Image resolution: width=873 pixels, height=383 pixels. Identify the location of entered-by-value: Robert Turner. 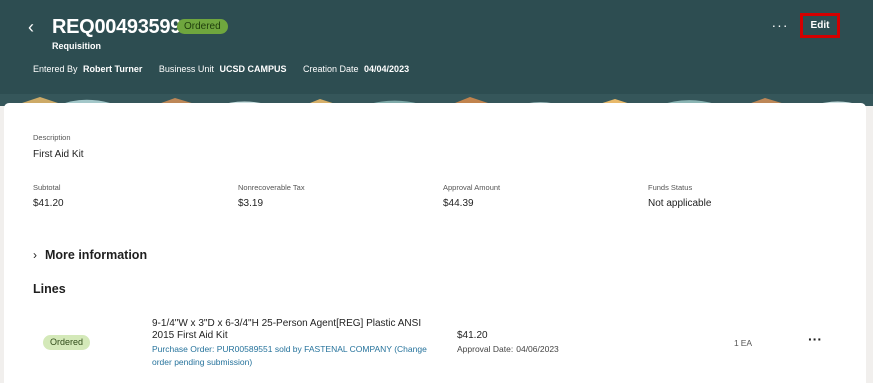
(113, 69).